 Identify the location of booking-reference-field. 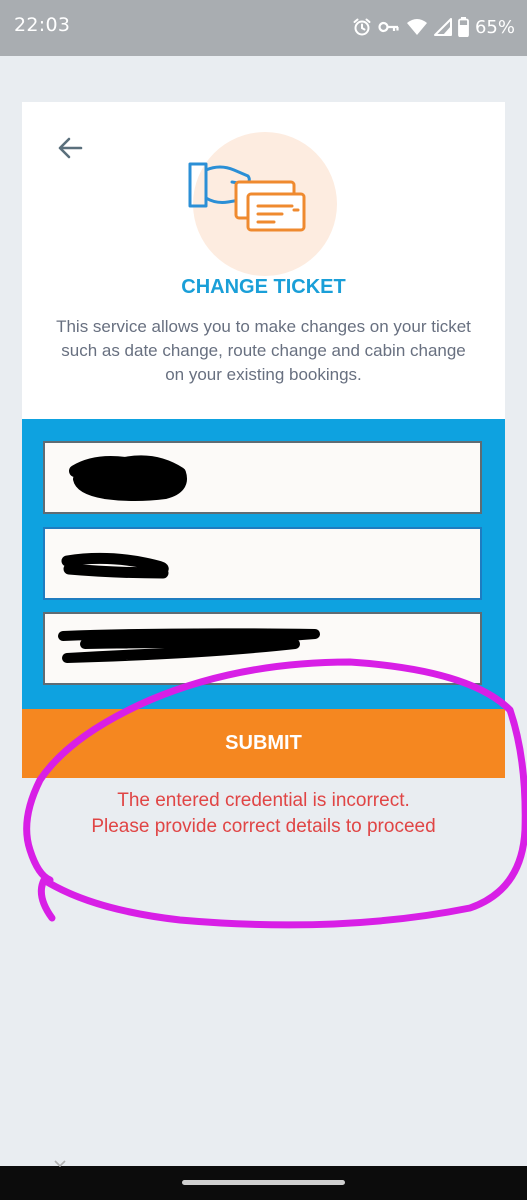
(262, 477).